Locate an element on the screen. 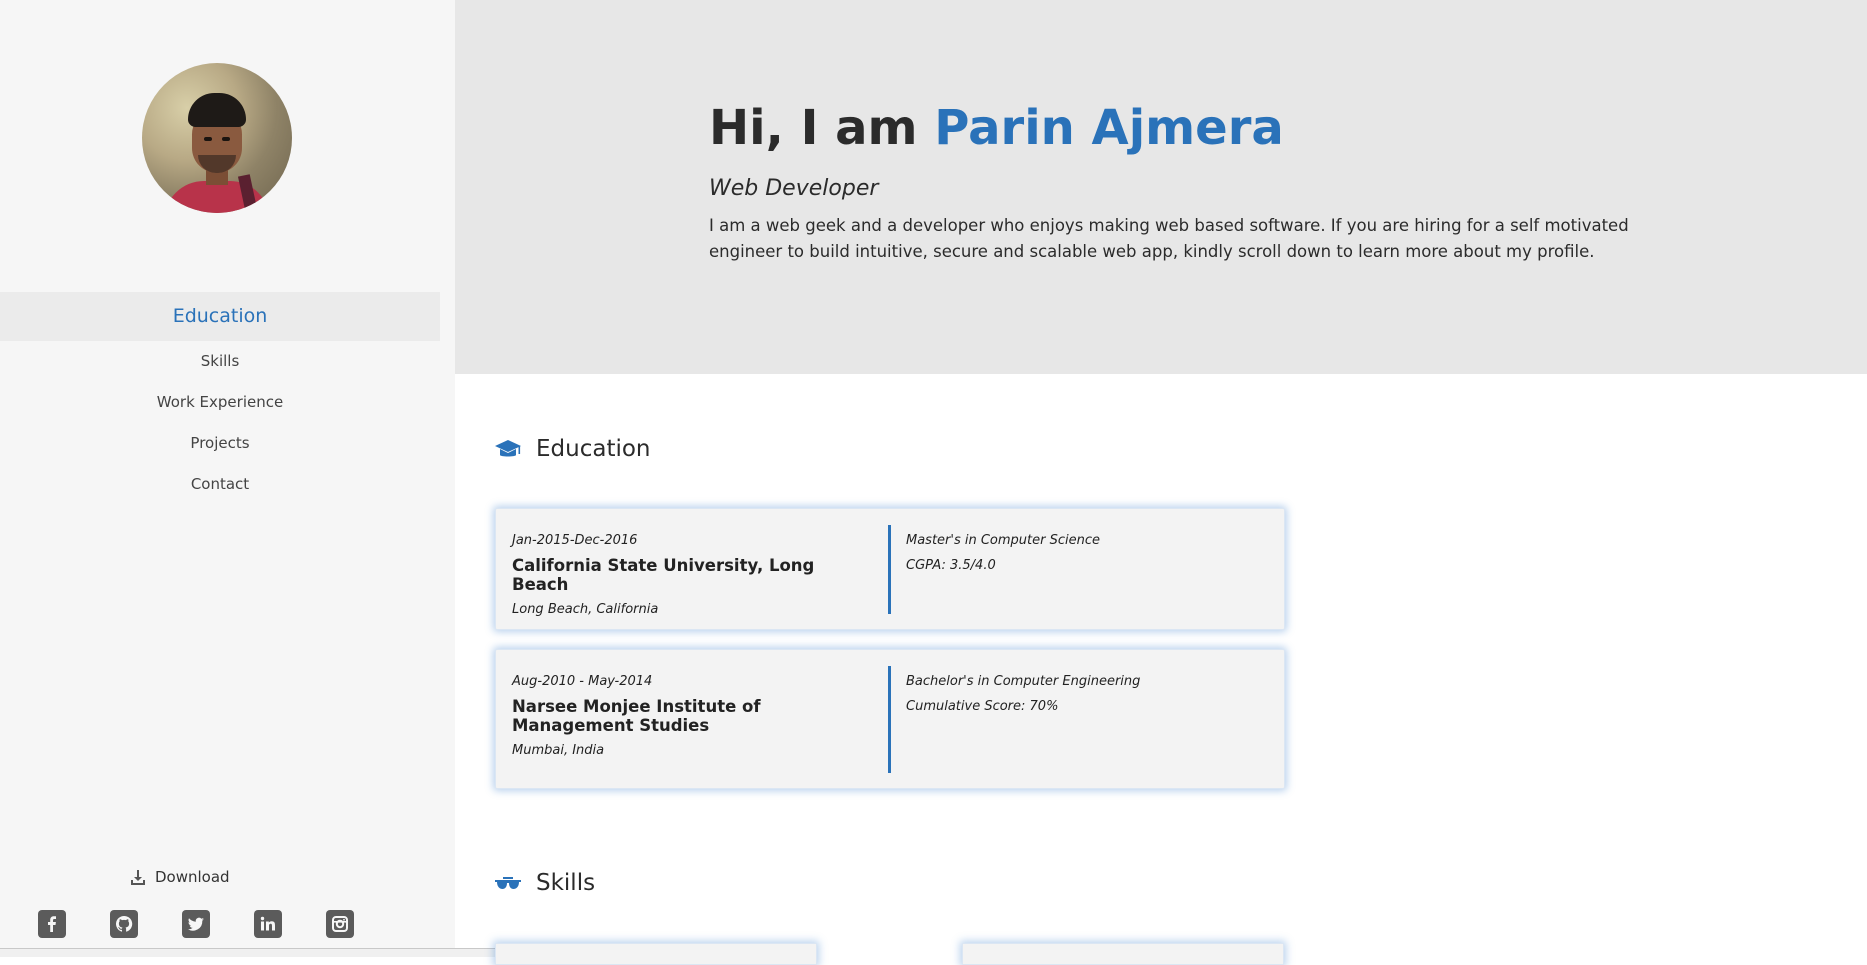  edu-degree: Master's in Computer Science is located at coordinates (1003, 540).